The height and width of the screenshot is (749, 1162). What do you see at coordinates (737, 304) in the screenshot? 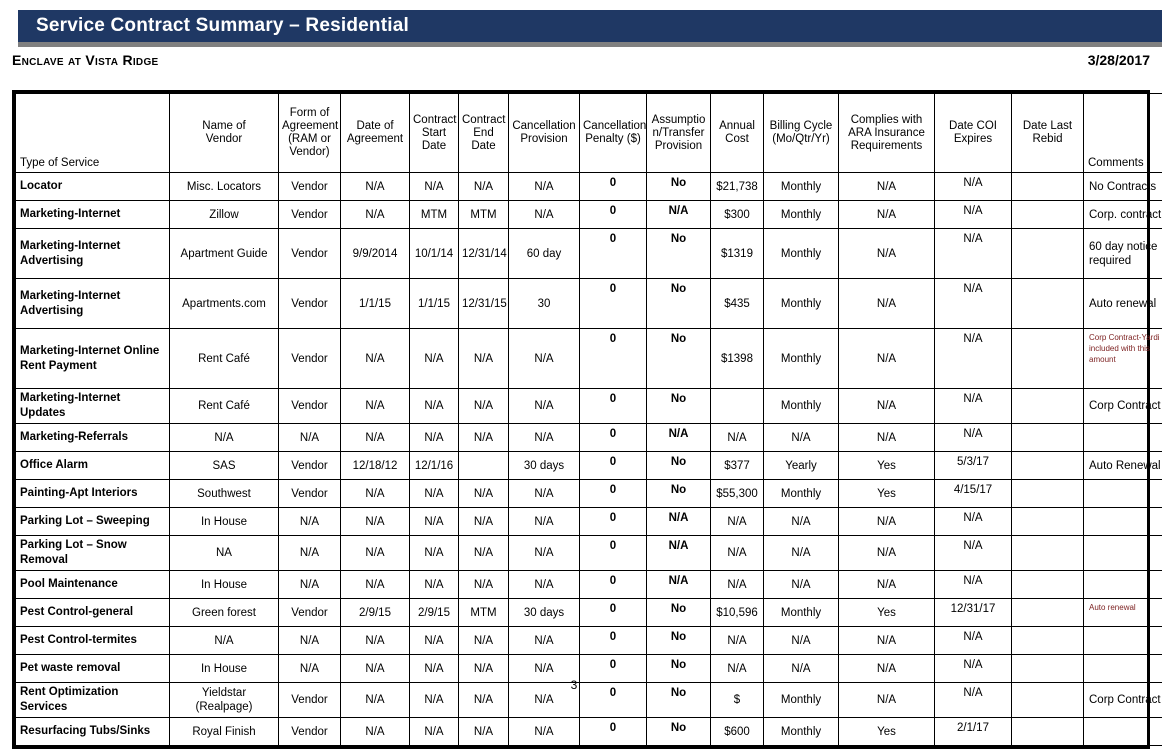
I see `cell-annual-cost: $435` at bounding box center [737, 304].